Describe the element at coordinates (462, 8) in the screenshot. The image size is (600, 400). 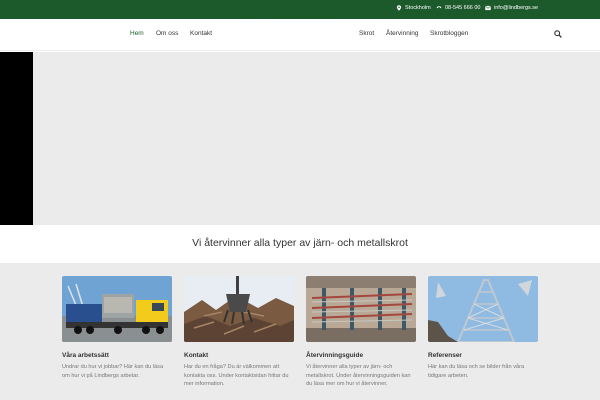
I see `phone-text: 08-545 666 00` at that location.